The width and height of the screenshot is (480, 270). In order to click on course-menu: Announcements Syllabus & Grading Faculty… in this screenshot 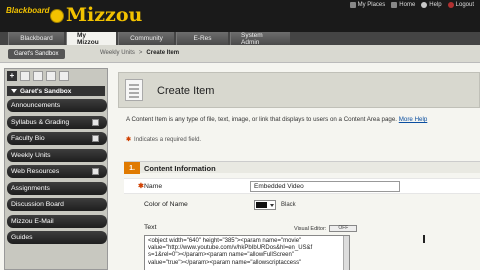, I will do `click(57, 173)`.